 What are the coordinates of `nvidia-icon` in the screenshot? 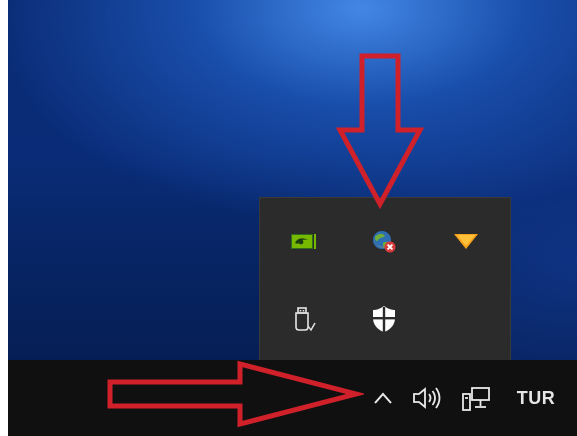 It's located at (303, 241).